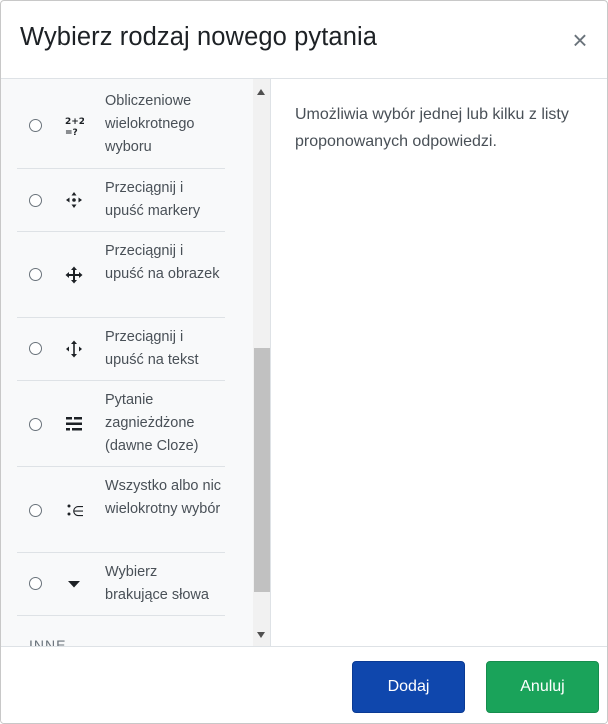 The height and width of the screenshot is (724, 608). Describe the element at coordinates (304, 684) in the screenshot. I see `dialog-footer: Dodaj Anuluj` at that location.